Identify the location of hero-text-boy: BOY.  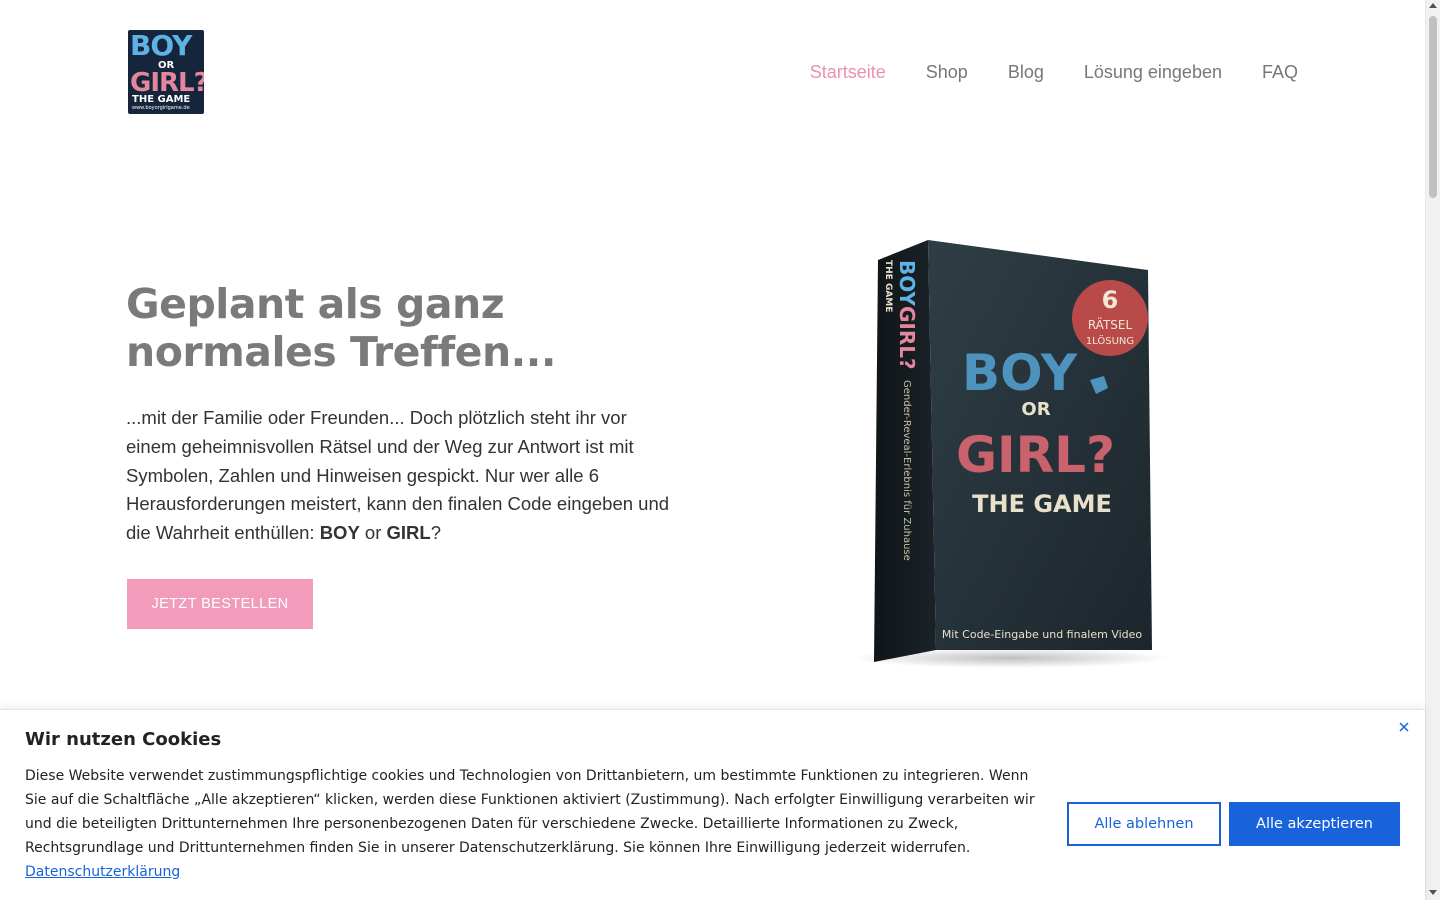
(339, 533).